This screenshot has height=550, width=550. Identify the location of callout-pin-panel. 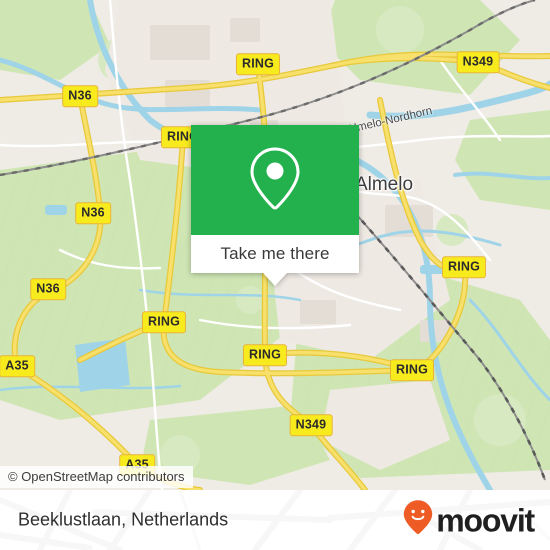
(275, 180).